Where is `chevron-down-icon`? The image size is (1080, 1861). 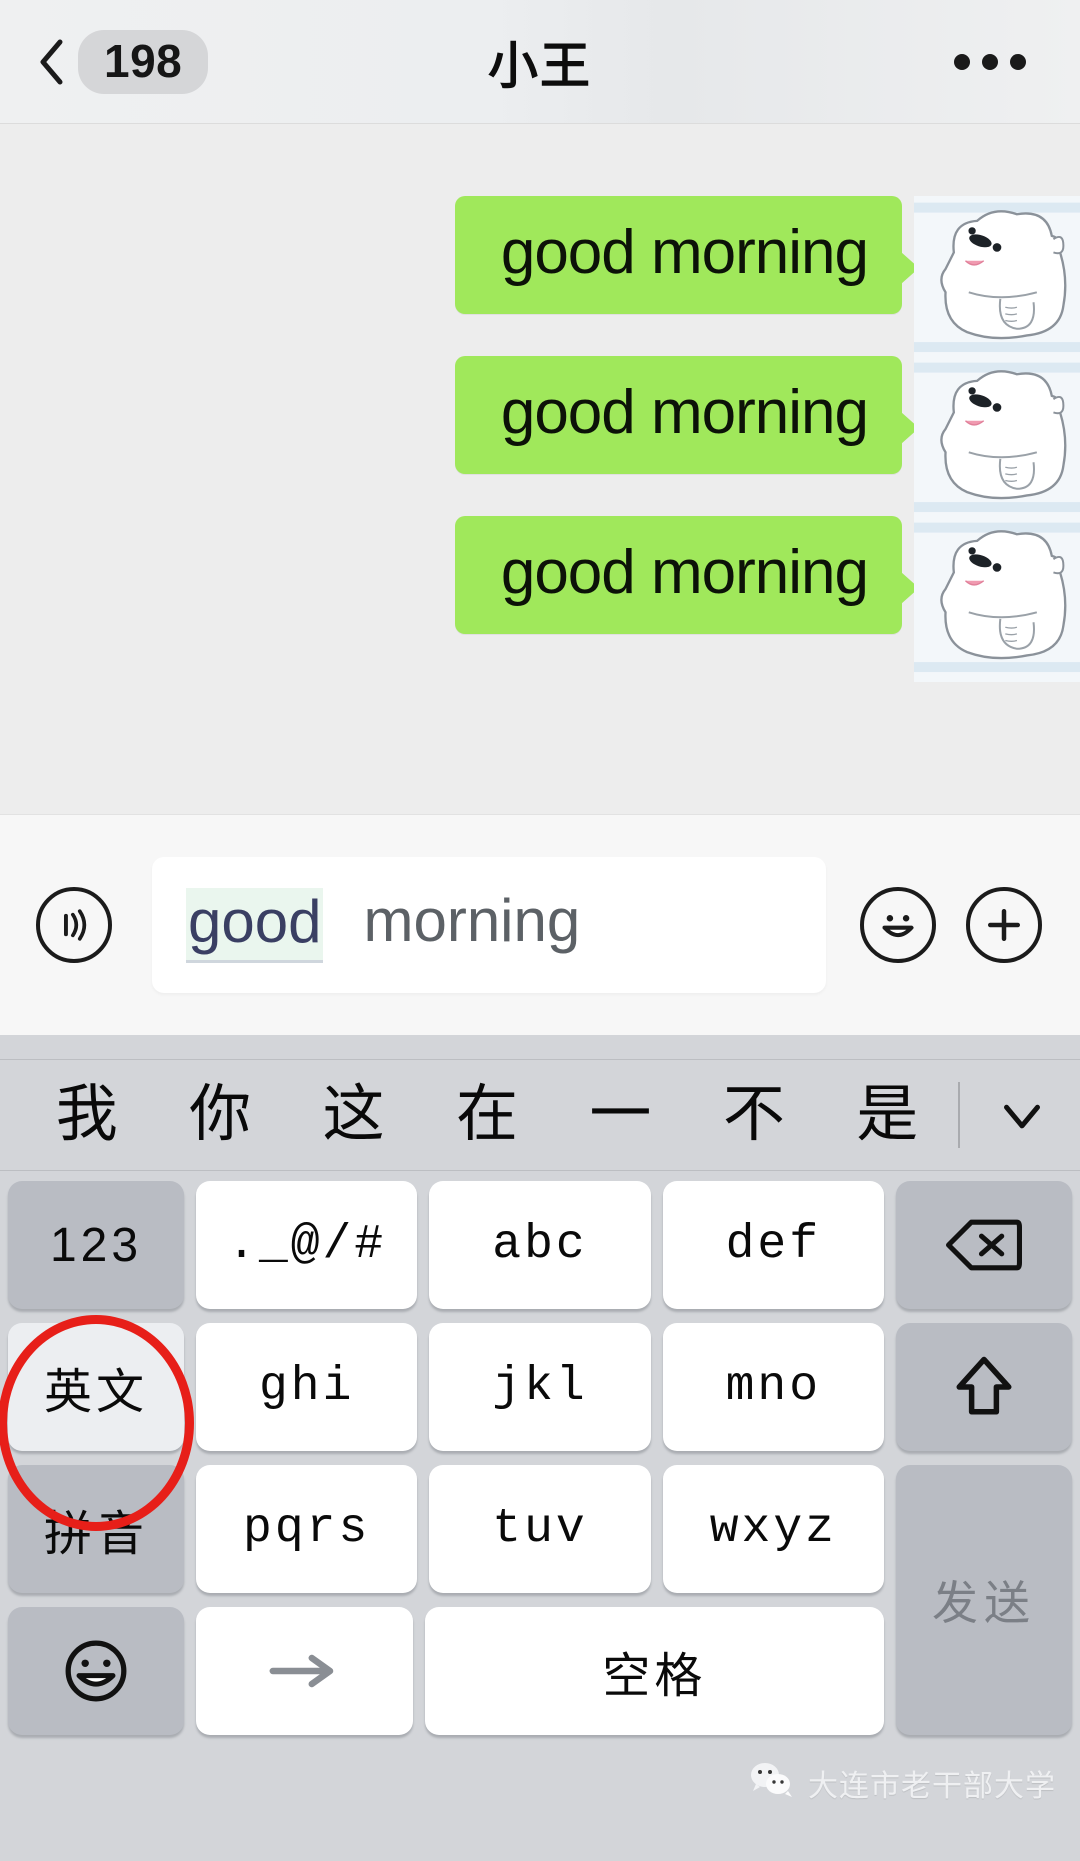 chevron-down-icon is located at coordinates (1022, 1115).